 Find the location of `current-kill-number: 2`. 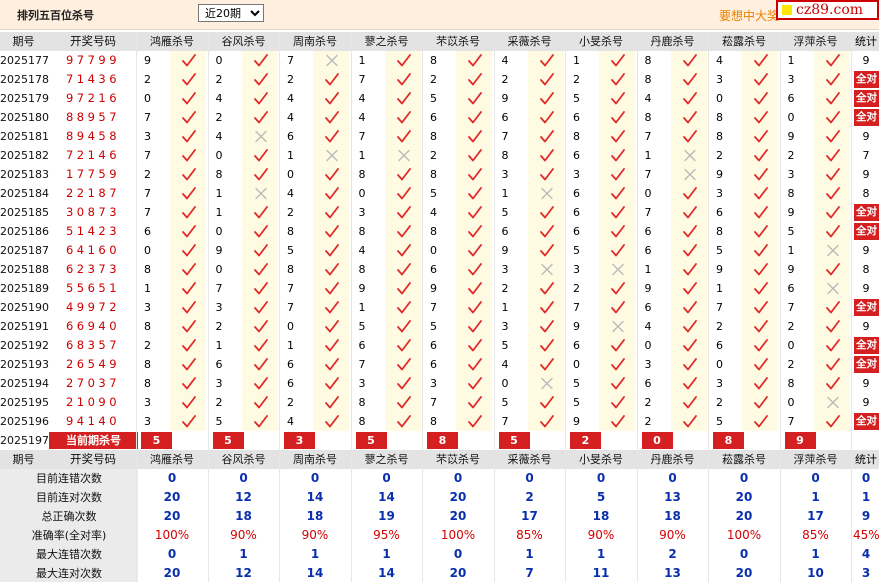

current-kill-number: 2 is located at coordinates (585, 440).